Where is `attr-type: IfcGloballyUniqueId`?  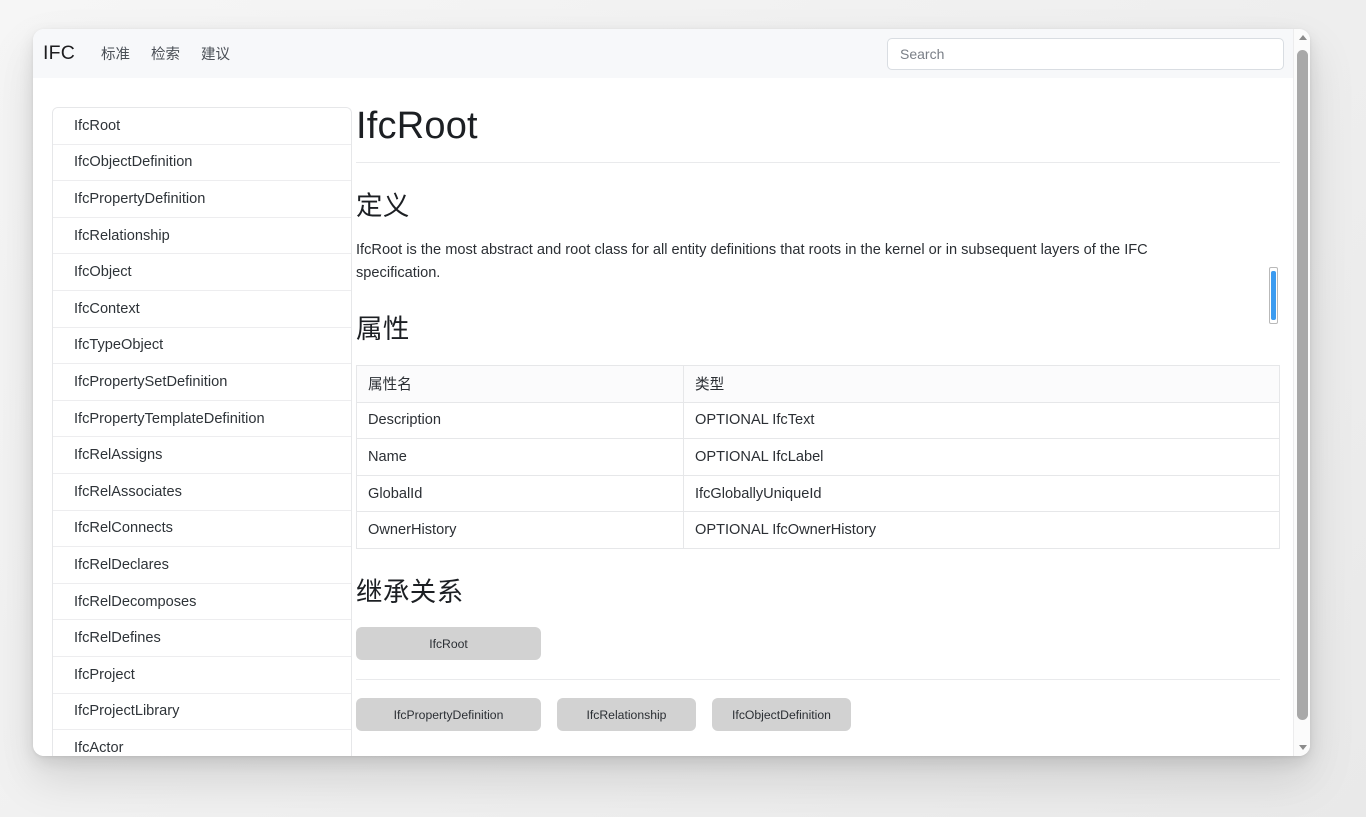 attr-type: IfcGloballyUniqueId is located at coordinates (981, 493).